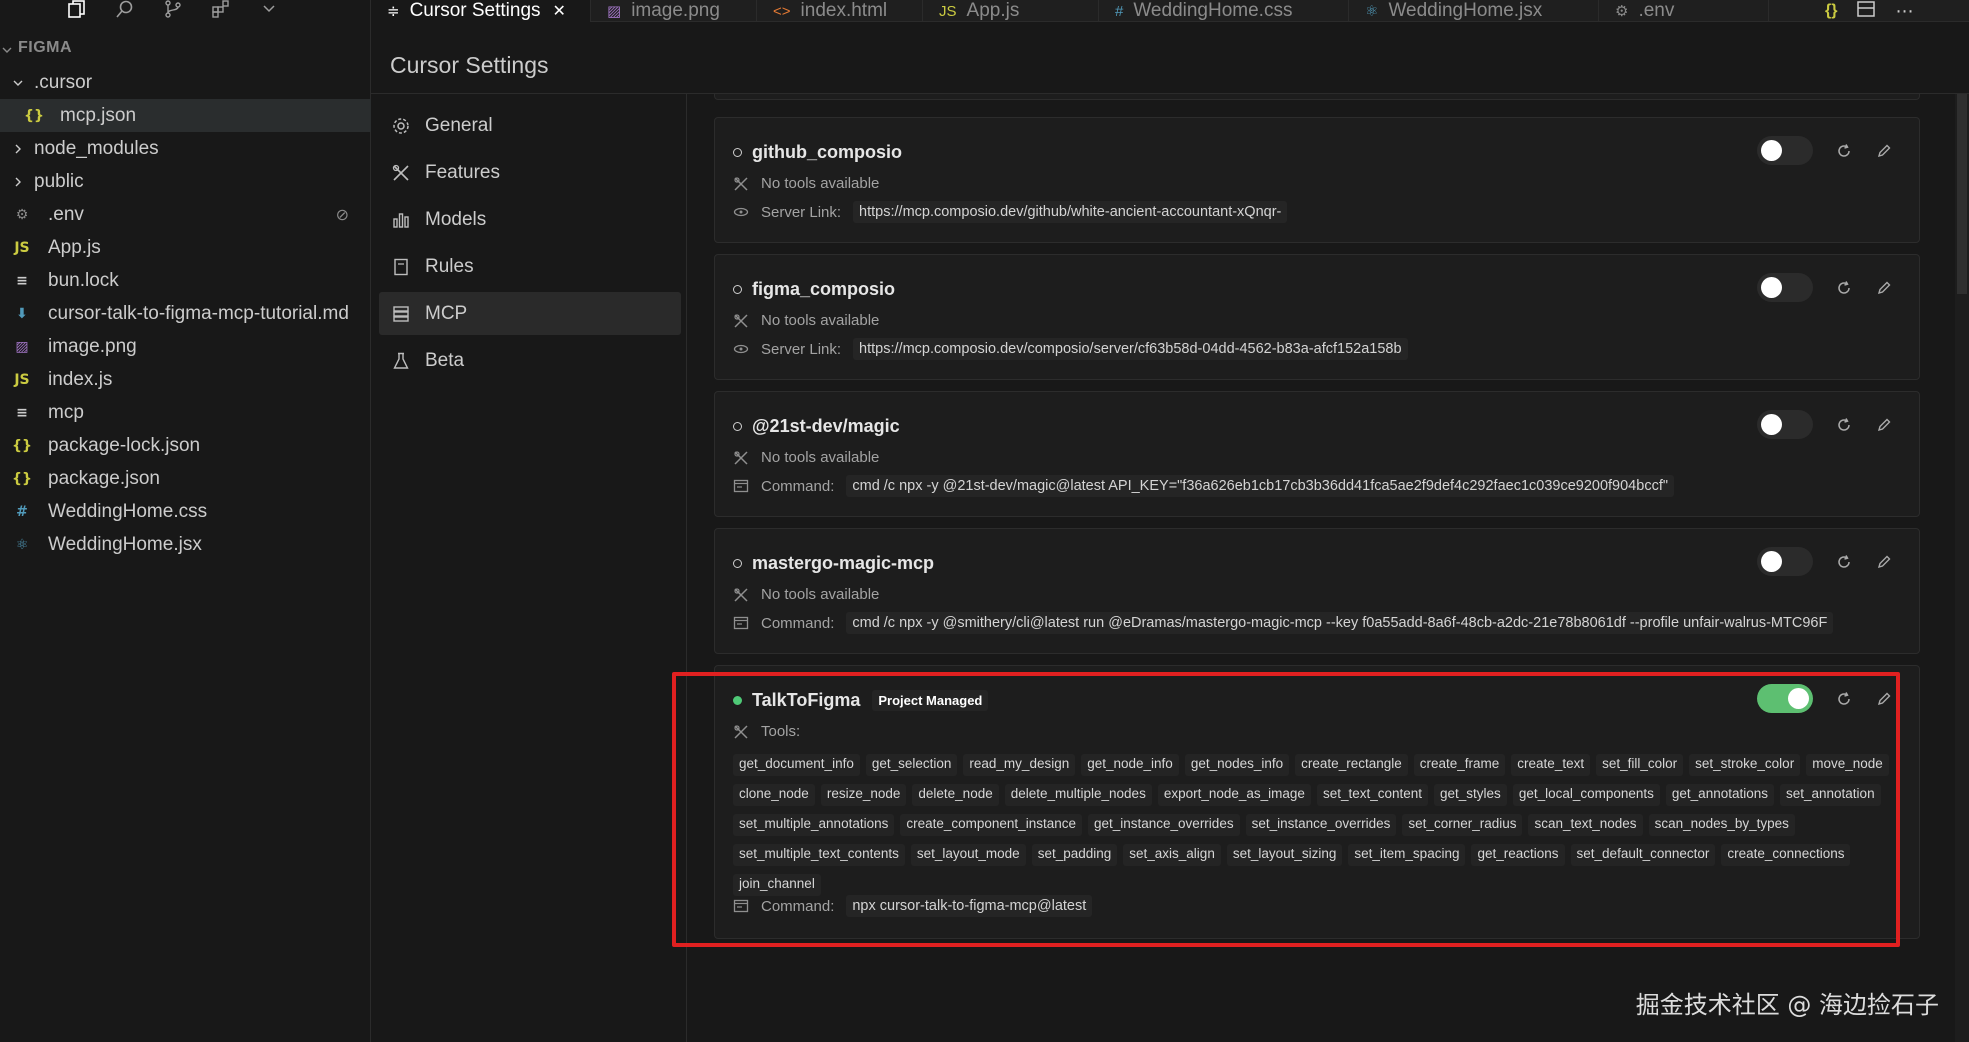 The image size is (1969, 1042). What do you see at coordinates (185, 181) in the screenshot?
I see `tree-folder: public` at bounding box center [185, 181].